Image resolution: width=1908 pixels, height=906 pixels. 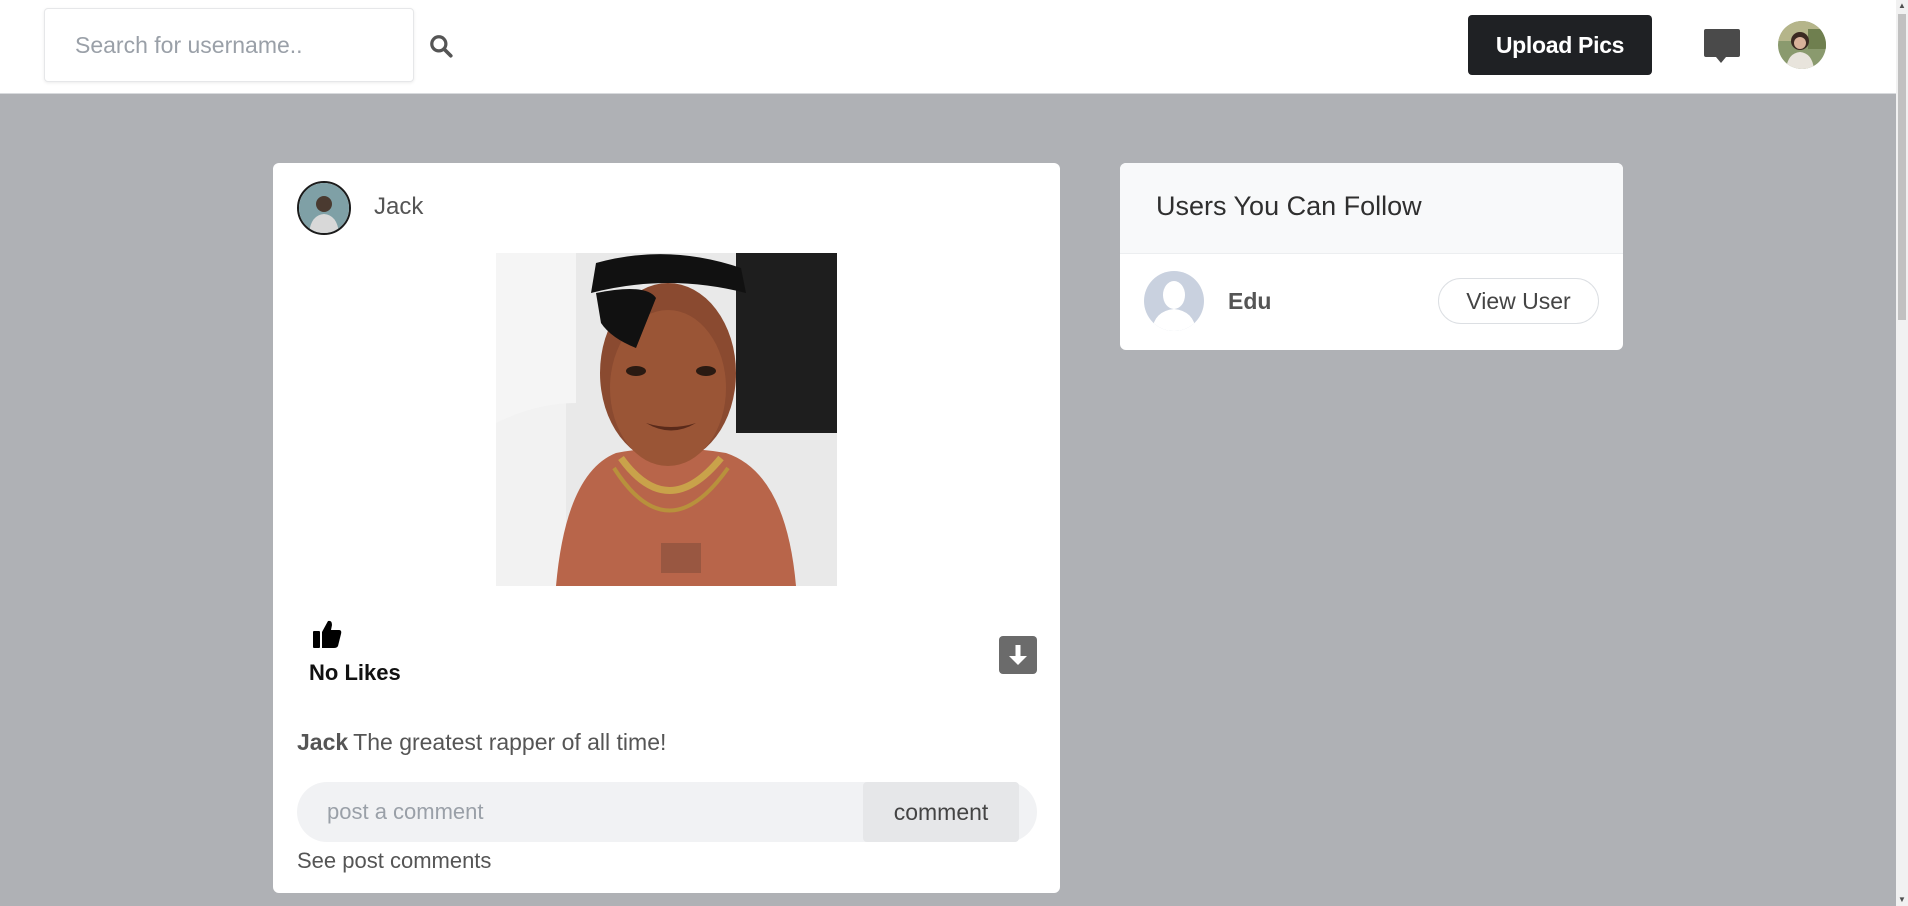 I want to click on post-author-name: Jack, so click(x=398, y=207).